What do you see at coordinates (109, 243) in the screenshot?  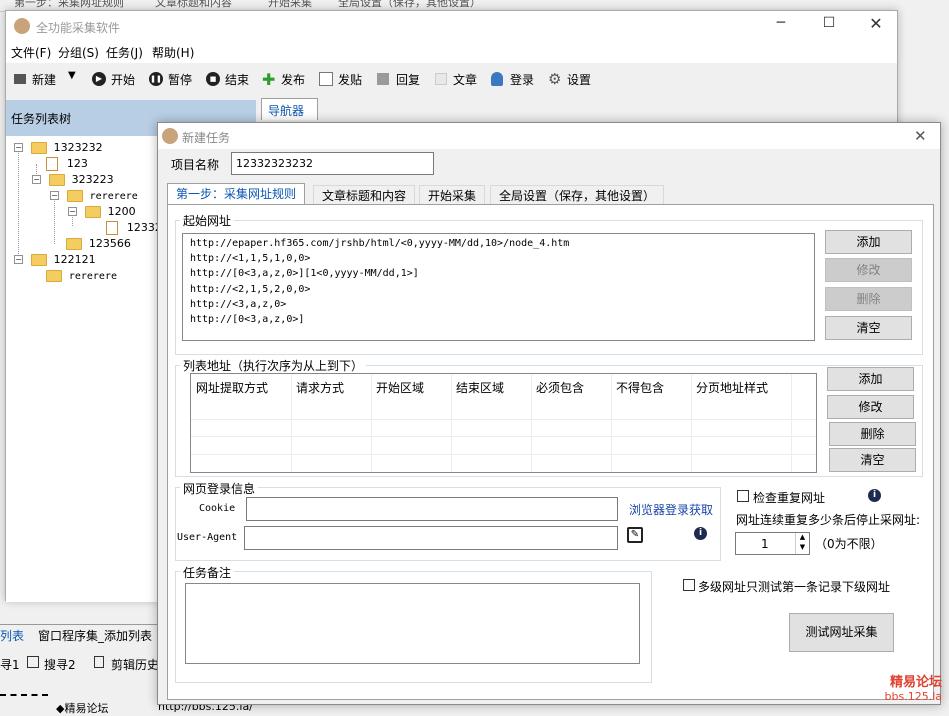 I see `tree-node-label: 123566` at bounding box center [109, 243].